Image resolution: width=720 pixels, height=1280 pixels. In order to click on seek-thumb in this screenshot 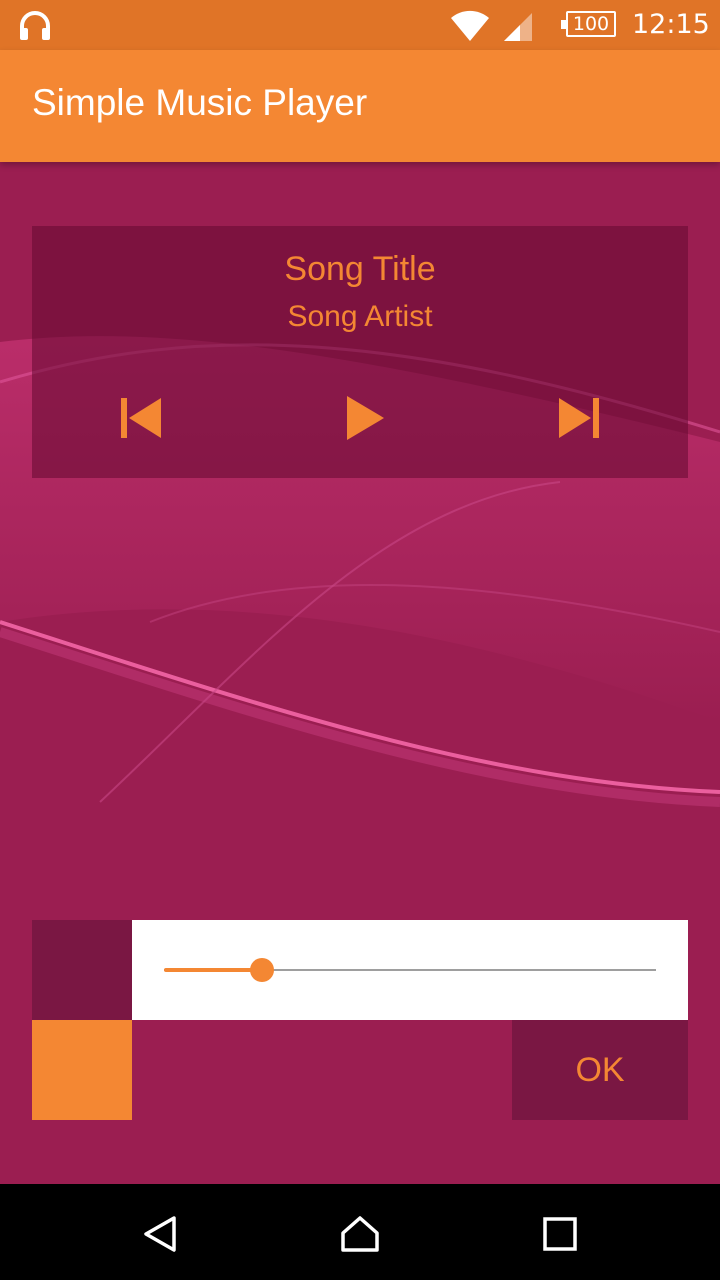, I will do `click(262, 970)`.